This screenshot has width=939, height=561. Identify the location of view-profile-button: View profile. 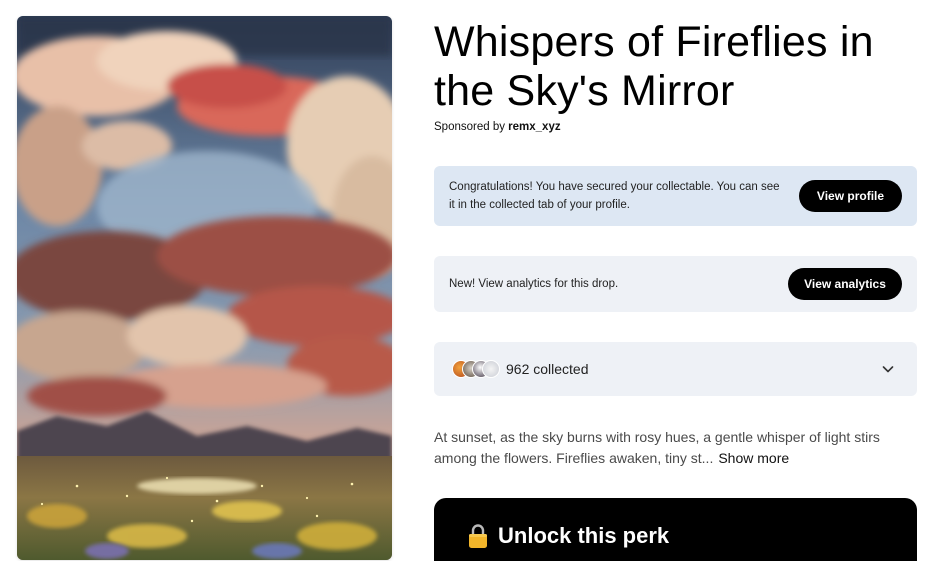
(850, 196).